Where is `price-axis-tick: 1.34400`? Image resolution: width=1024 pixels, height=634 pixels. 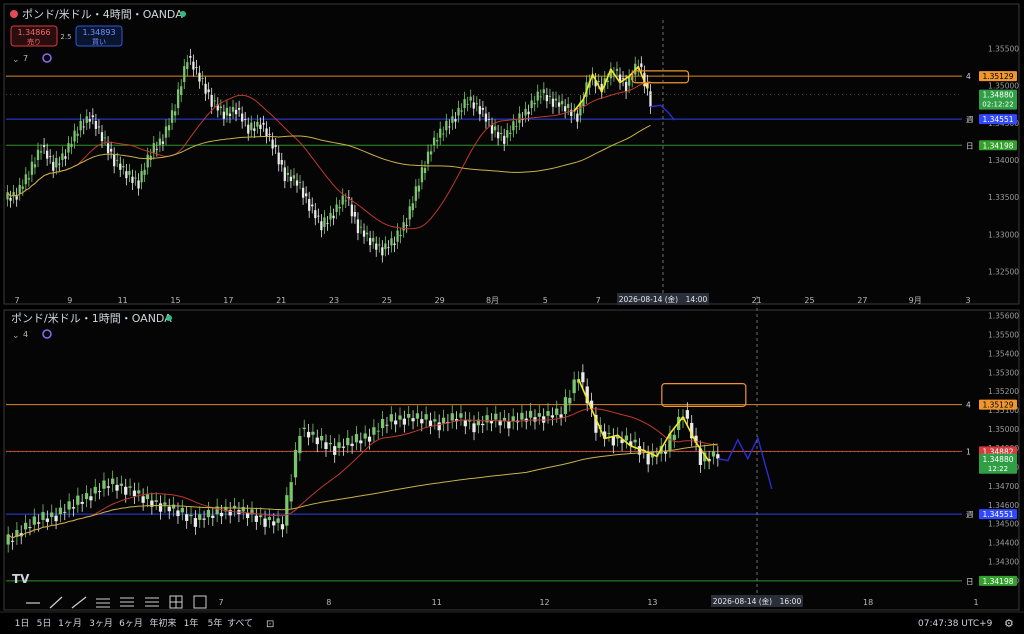
price-axis-tick: 1.34400 is located at coordinates (1003, 543).